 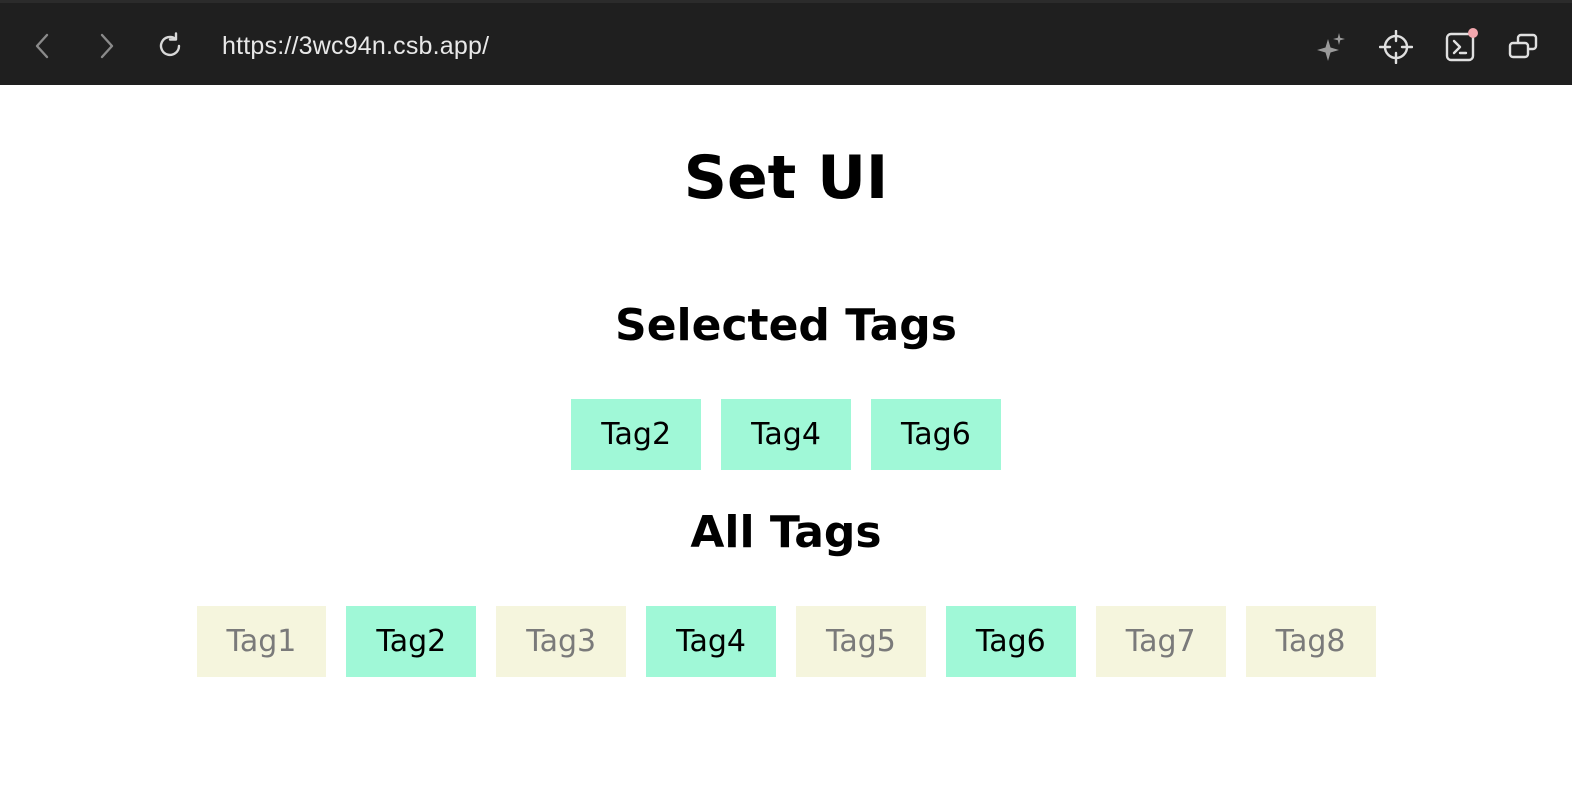 I want to click on inspect-button, so click(x=1396, y=47).